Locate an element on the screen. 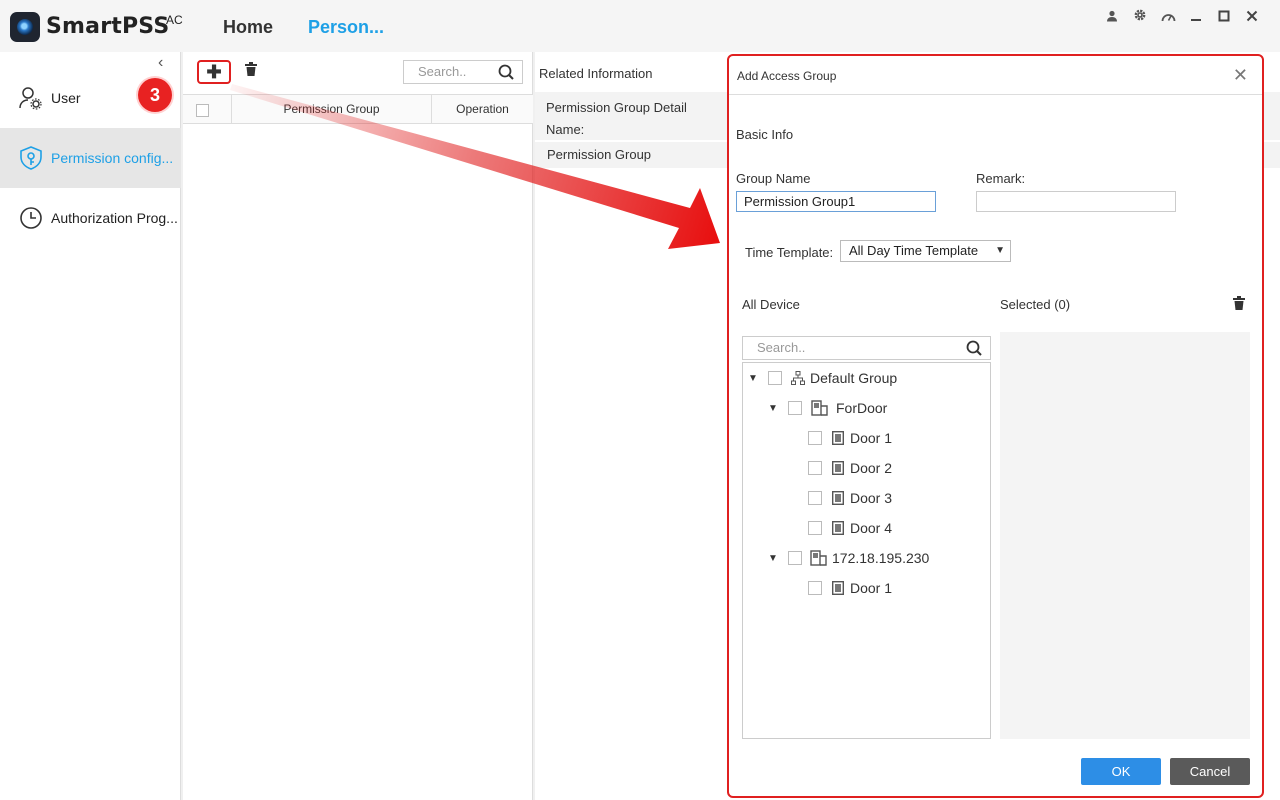  device-search-input: Search.. is located at coordinates (866, 348).